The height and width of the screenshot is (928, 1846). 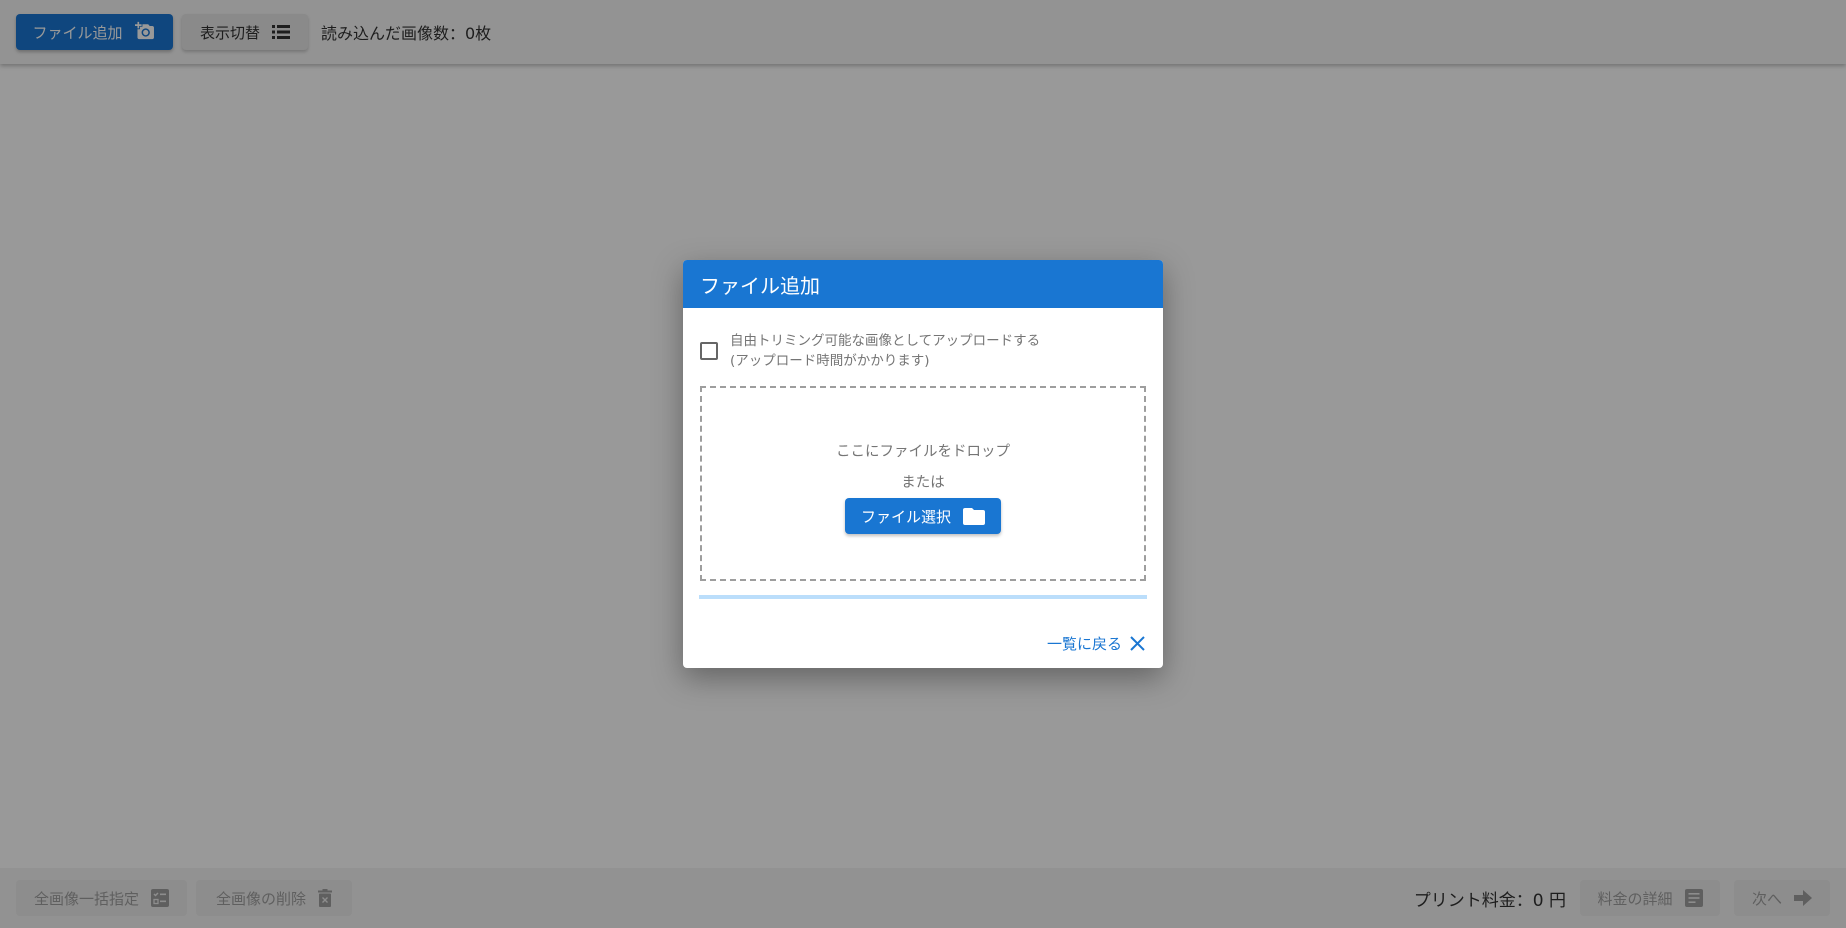 What do you see at coordinates (885, 351) in the screenshot?
I see `free-trimming-text: 自由トリミング可能な画像としてアップロードする (アップロード時間がかかります)` at bounding box center [885, 351].